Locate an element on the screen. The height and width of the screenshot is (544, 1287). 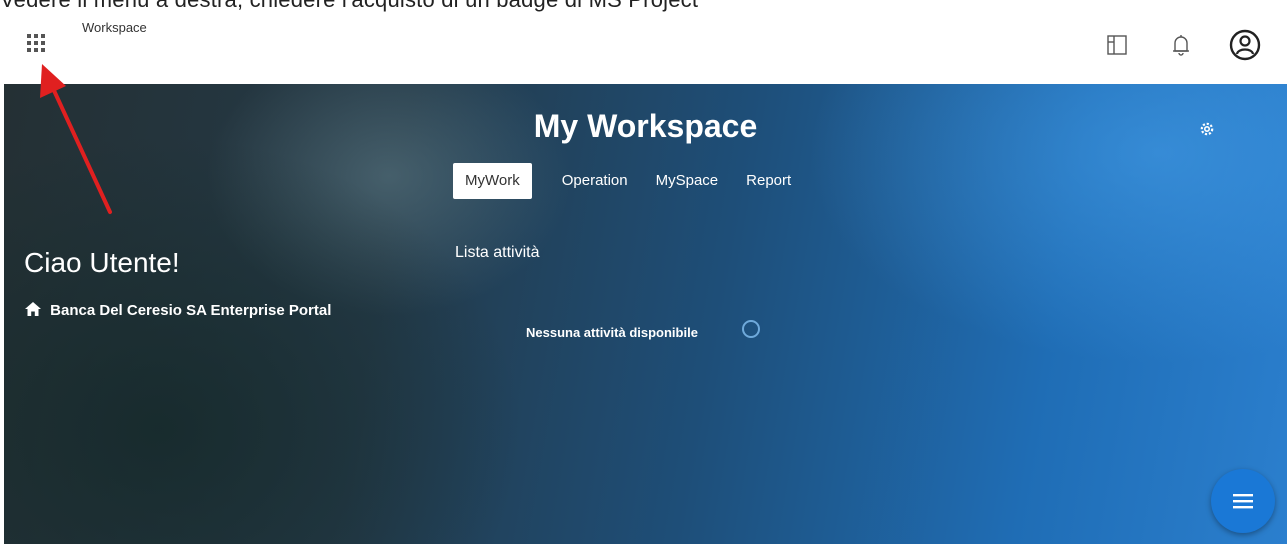
user-profile-button is located at coordinates (1245, 45).